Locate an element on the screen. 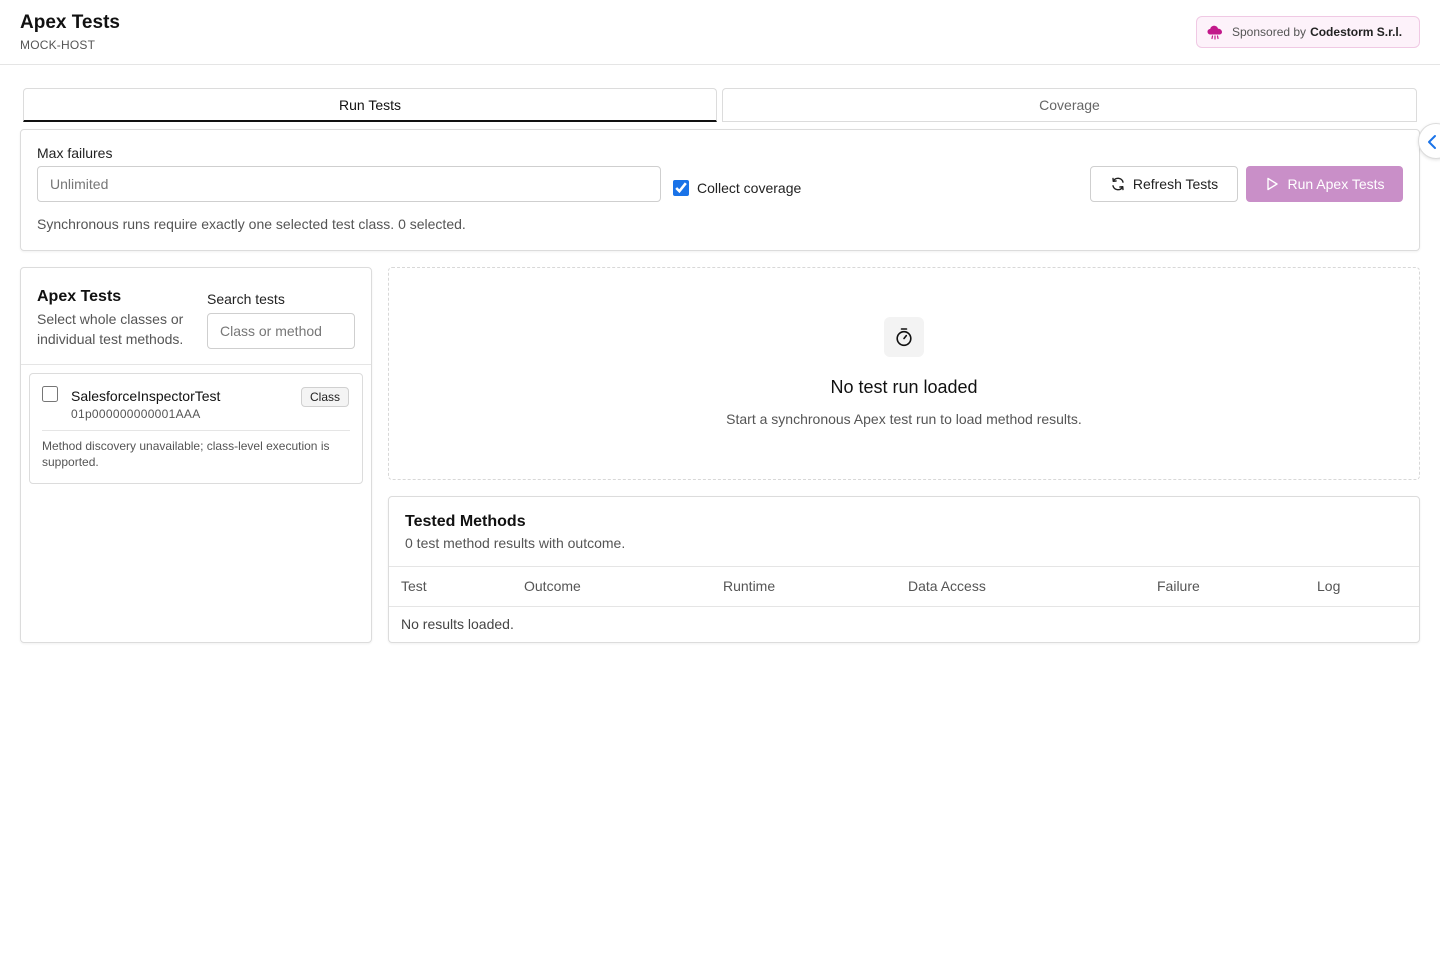 Image resolution: width=1440 pixels, height=960 pixels. column-header-data-access: Data Access is located at coordinates (947, 586).